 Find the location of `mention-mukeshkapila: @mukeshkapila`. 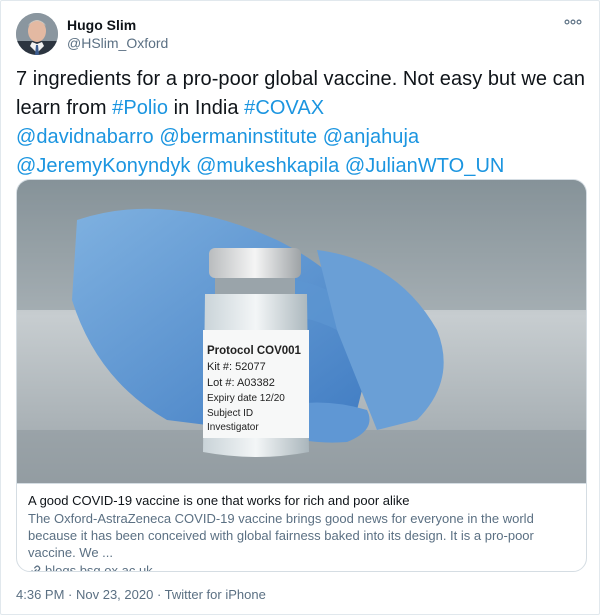

mention-mukeshkapila: @mukeshkapila is located at coordinates (267, 166).